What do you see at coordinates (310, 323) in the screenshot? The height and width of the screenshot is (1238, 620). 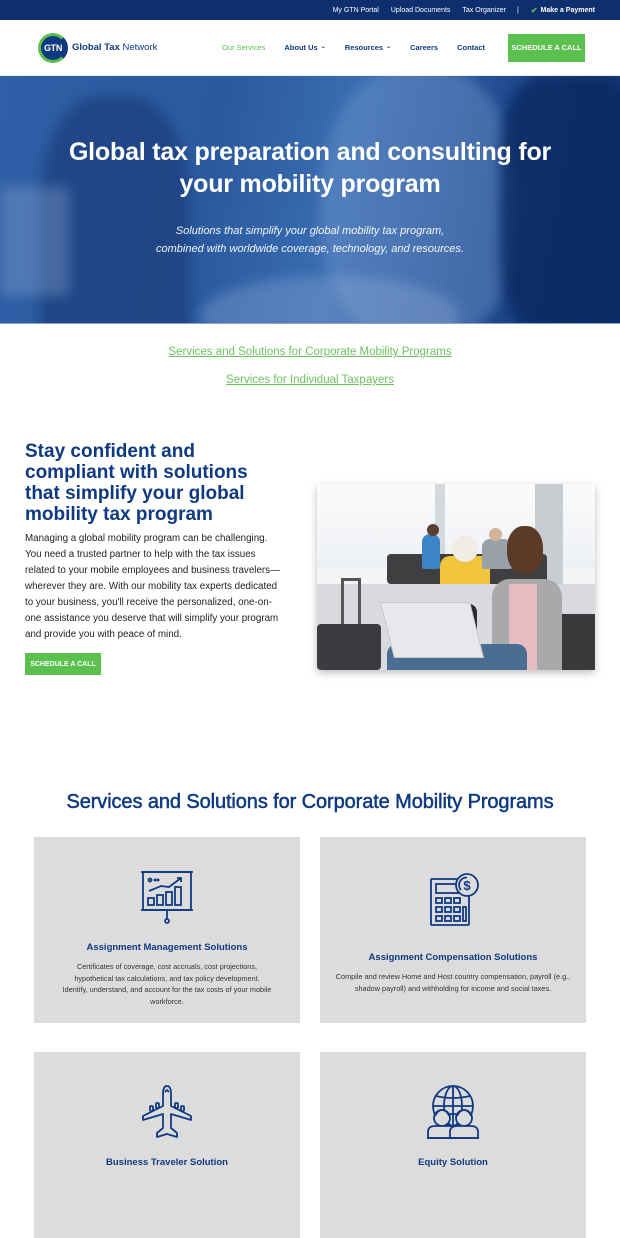 I see `hero-divider` at bounding box center [310, 323].